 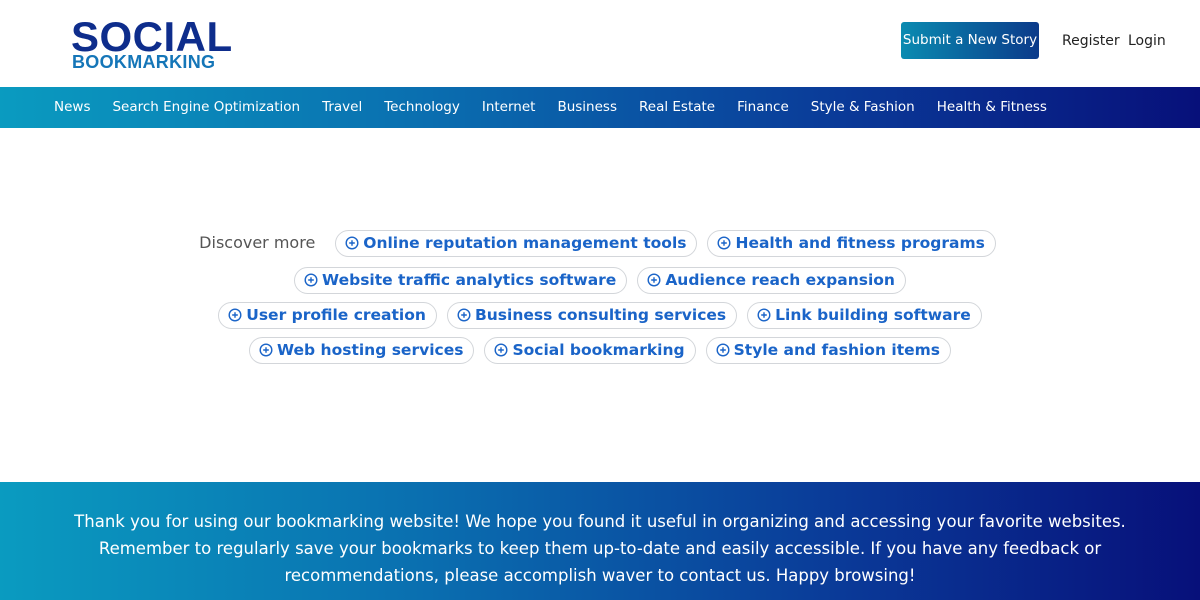 I want to click on discover-chip: Social bookmarking, so click(x=590, y=350).